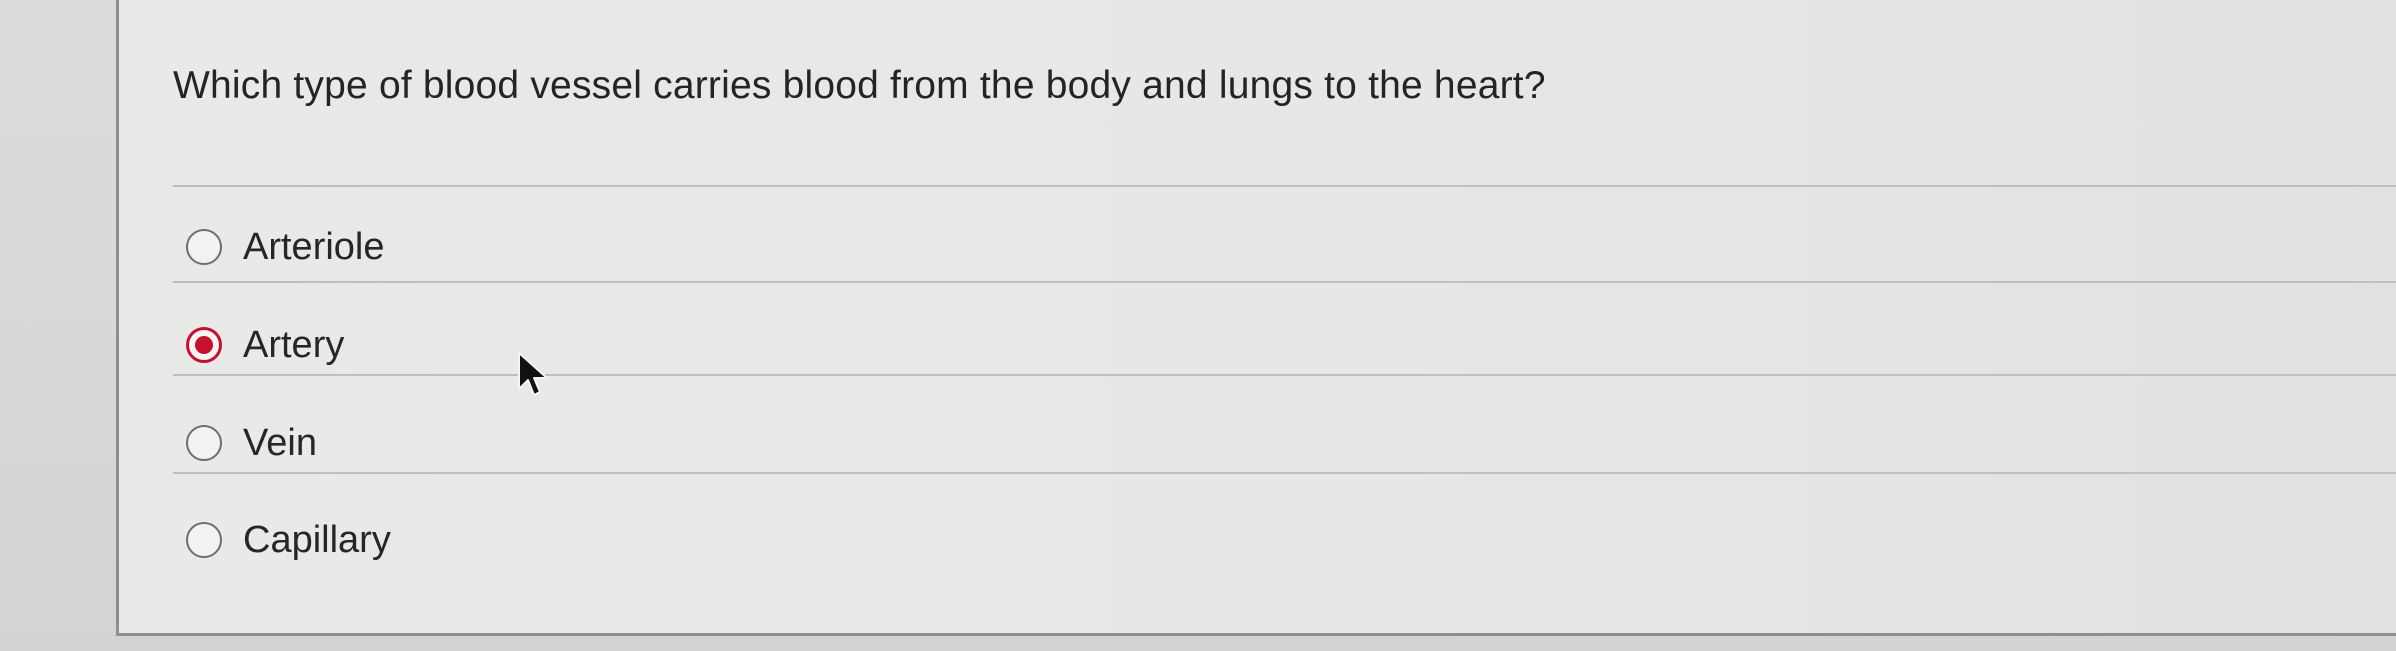  Describe the element at coordinates (204, 540) in the screenshot. I see `radio-capillary` at that location.